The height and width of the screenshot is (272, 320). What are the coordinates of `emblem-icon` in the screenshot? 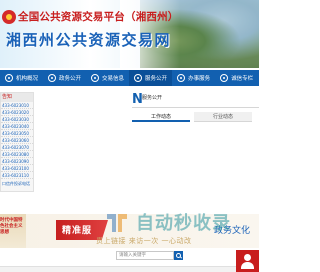 It's located at (9, 17).